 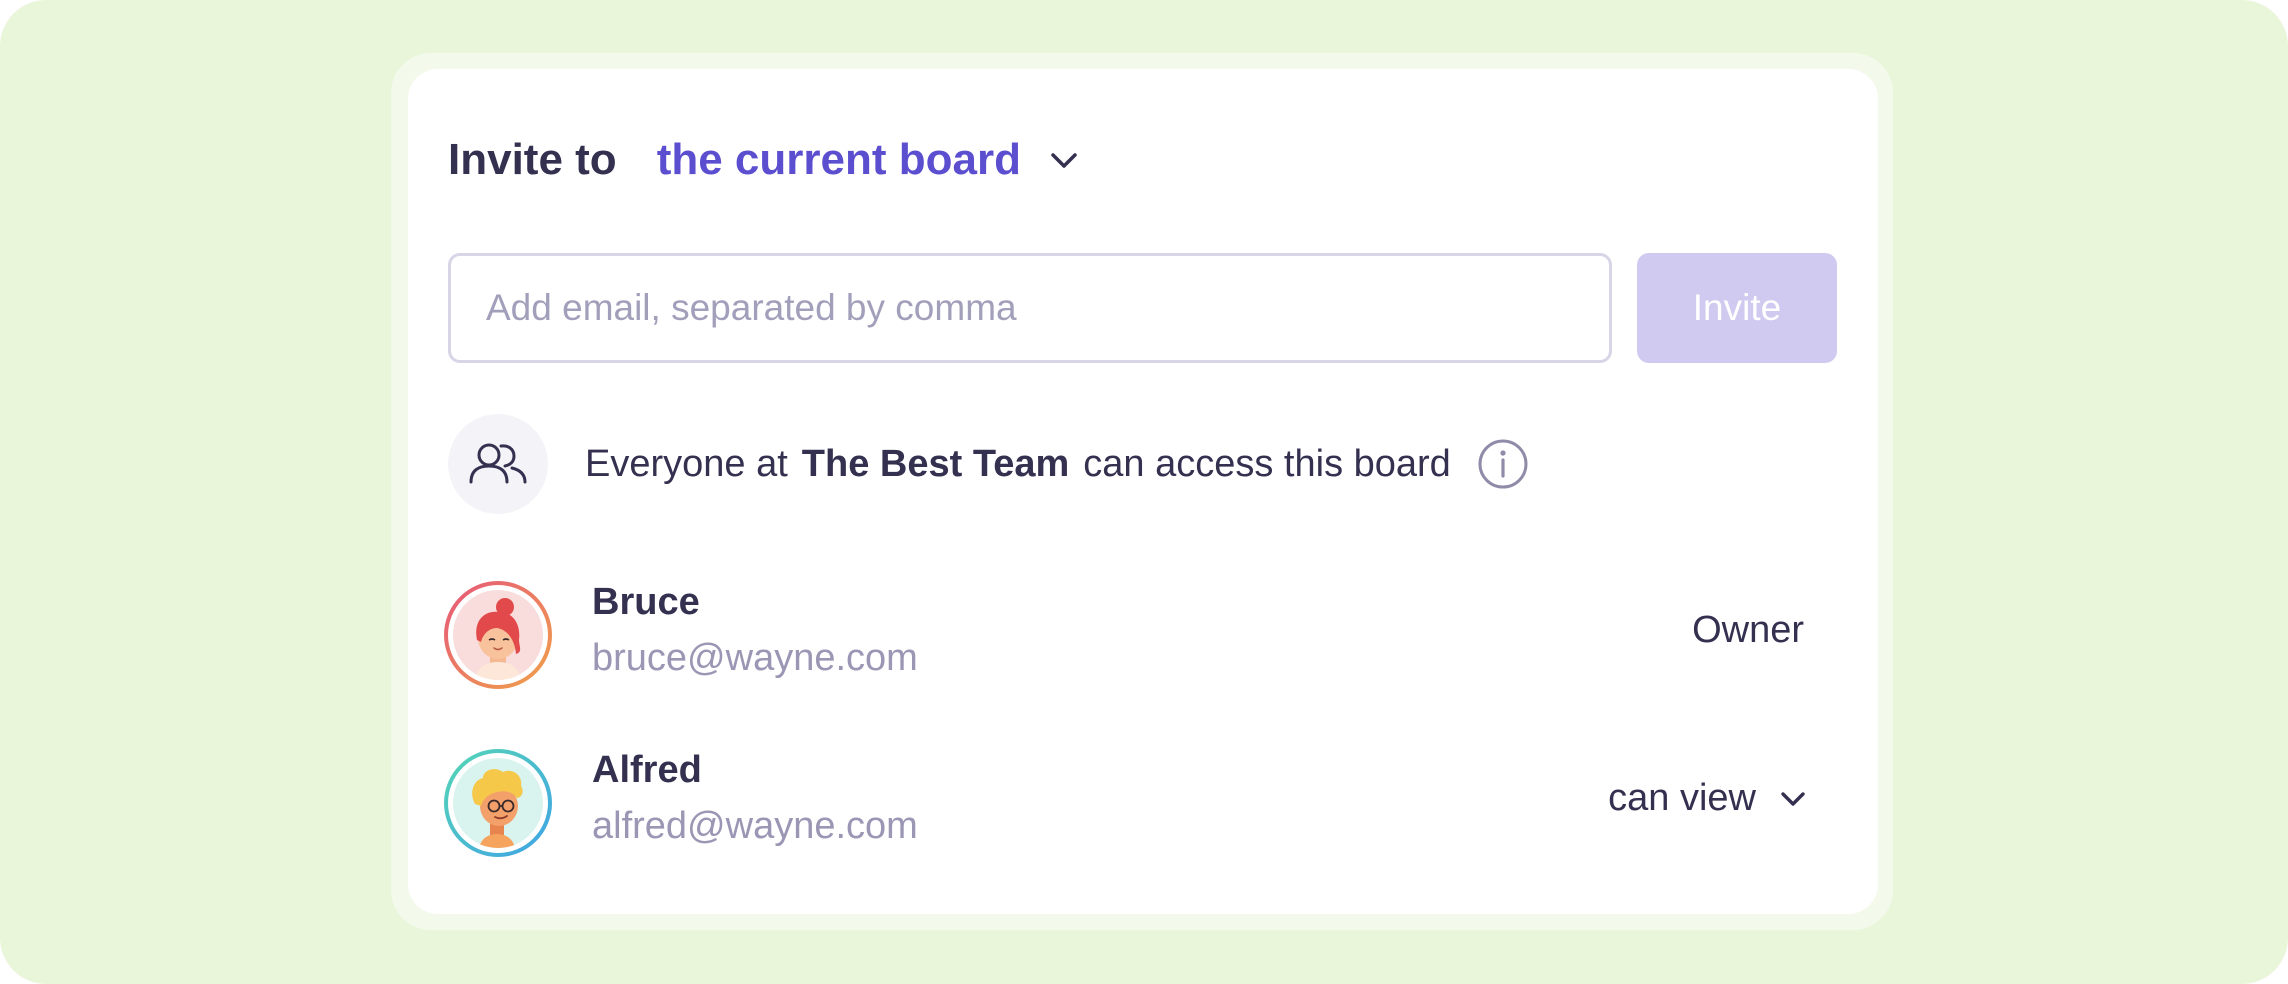 I want to click on member-email: bruce@wayne.com, so click(x=755, y=658).